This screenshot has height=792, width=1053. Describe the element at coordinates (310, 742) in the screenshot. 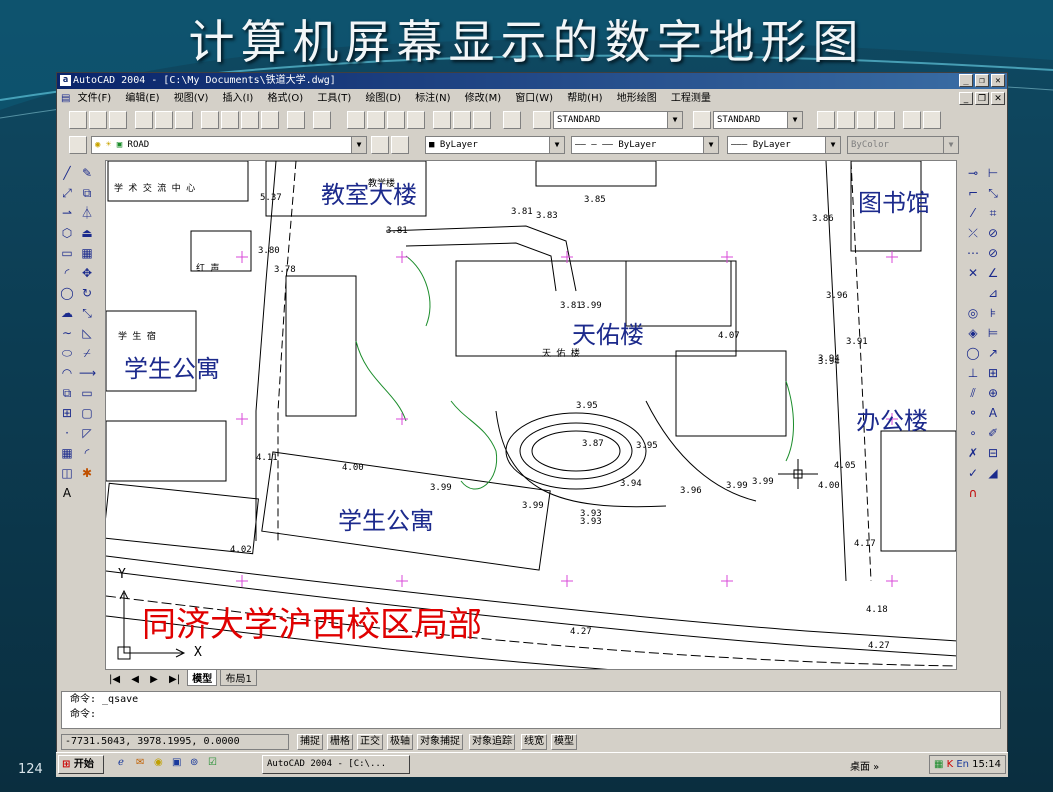

I see `snap-toggle: 捕捉` at that location.